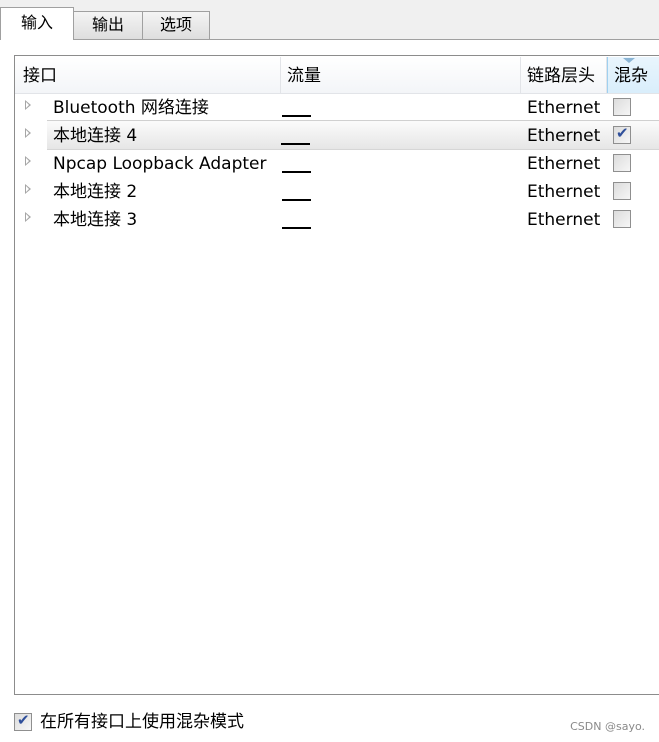  What do you see at coordinates (337, 219) in the screenshot?
I see `table-row: 本地连接 3 Ethernet` at bounding box center [337, 219].